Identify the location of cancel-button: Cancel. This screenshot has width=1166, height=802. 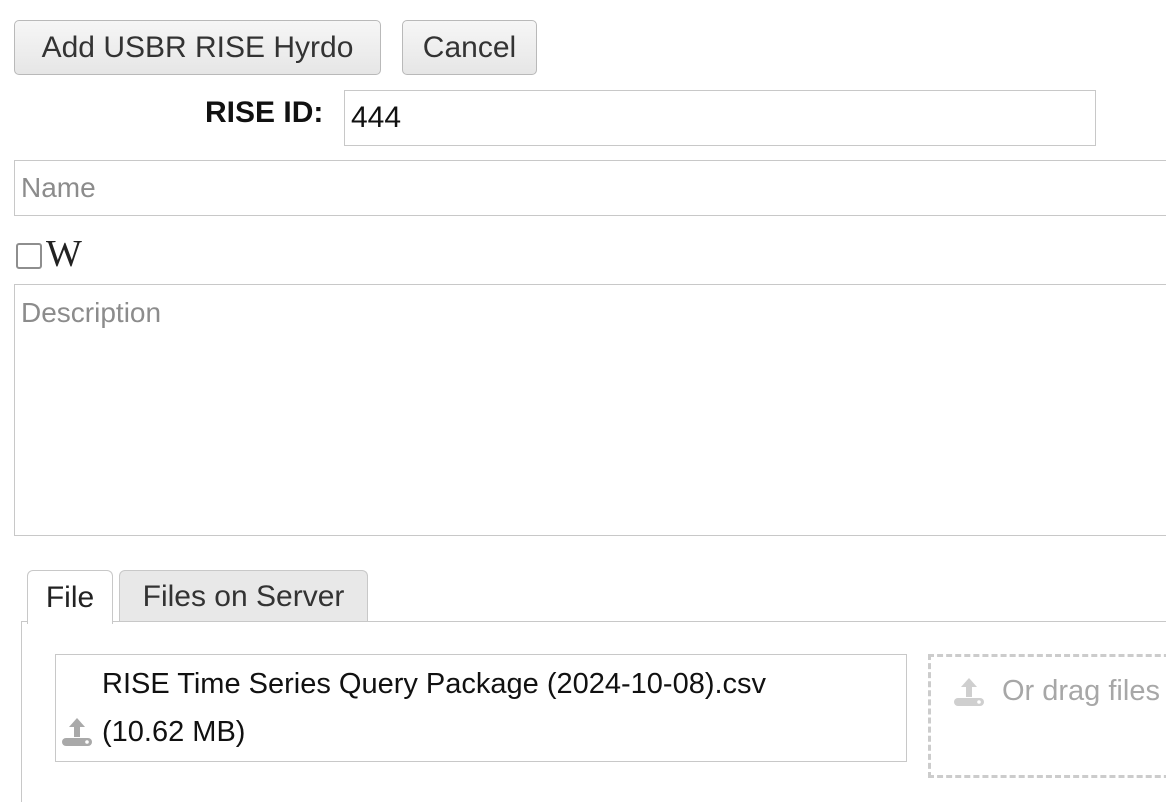
(469, 47).